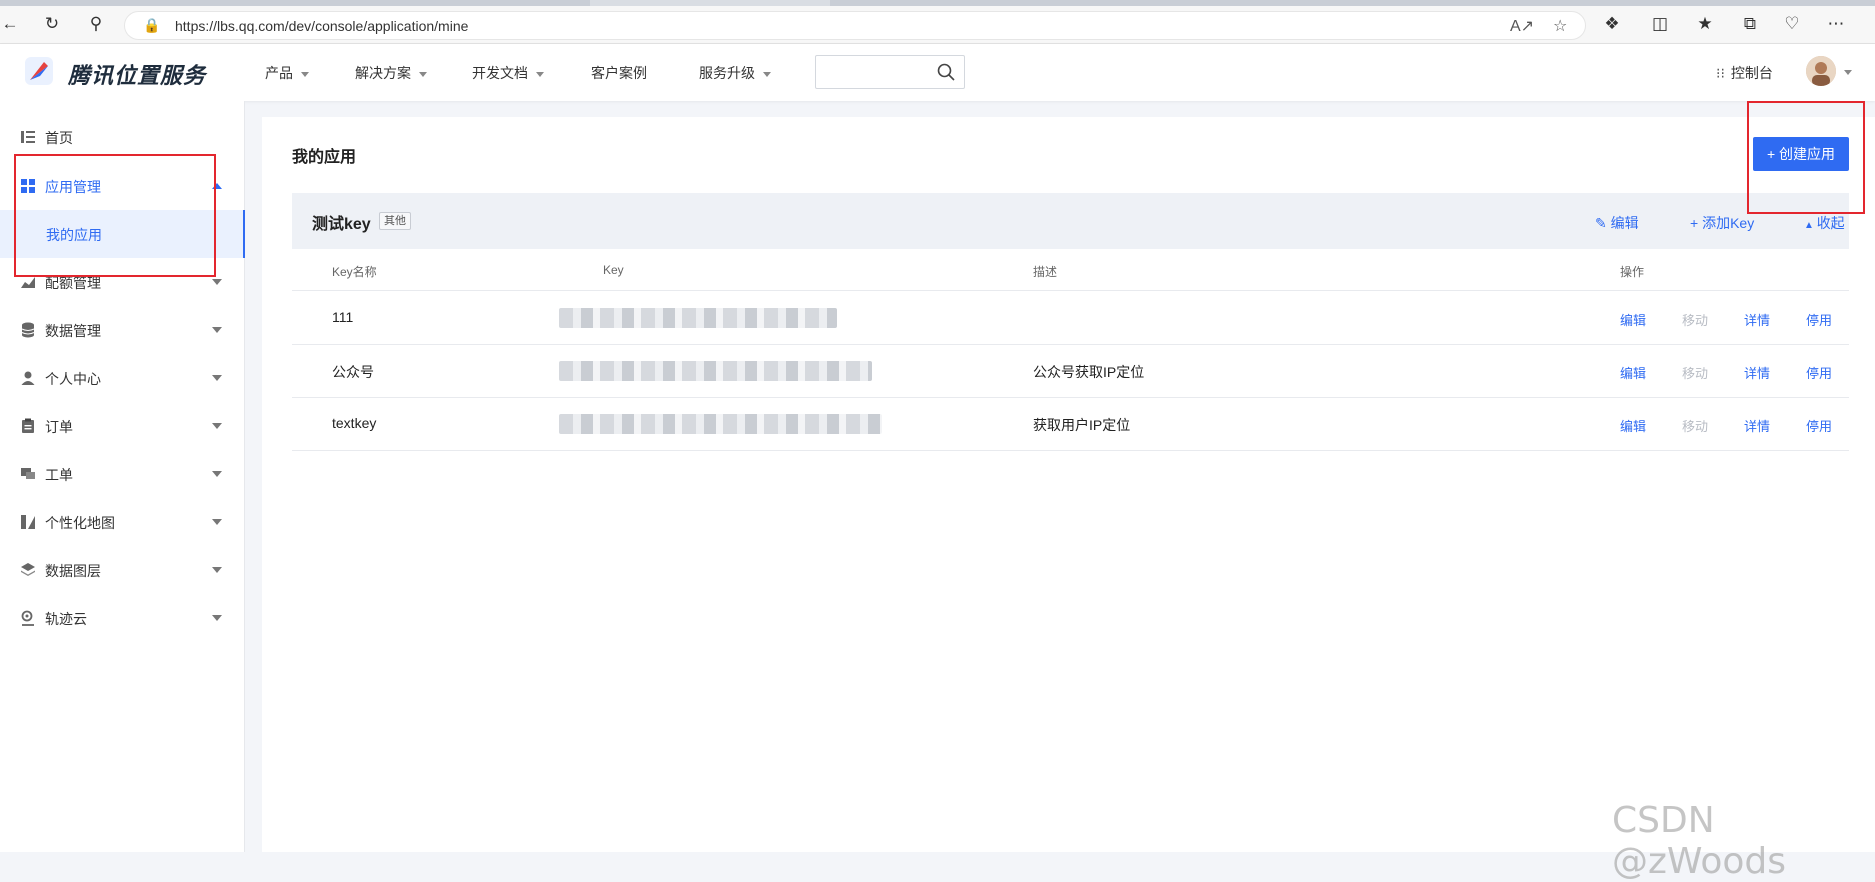  I want to click on sidebar-item-profile: 个人中心, so click(122, 378).